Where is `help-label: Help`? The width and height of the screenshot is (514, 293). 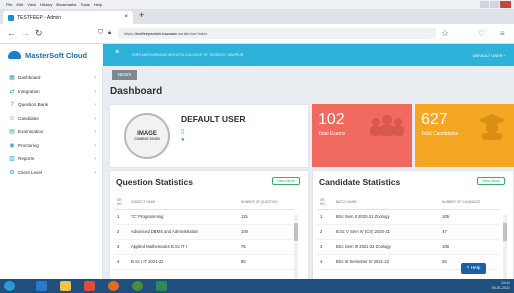 help-label: Help is located at coordinates (475, 268).